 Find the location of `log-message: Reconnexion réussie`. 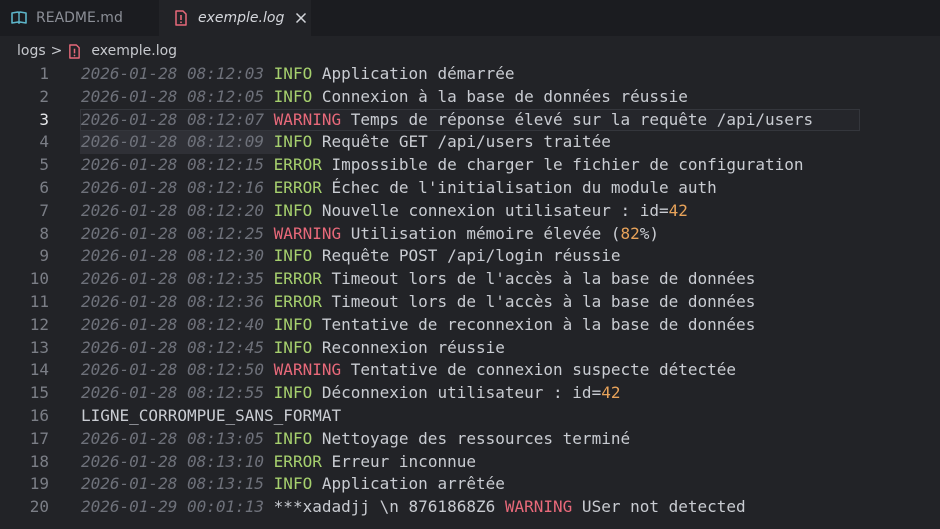

log-message: Reconnexion réussie is located at coordinates (413, 347).